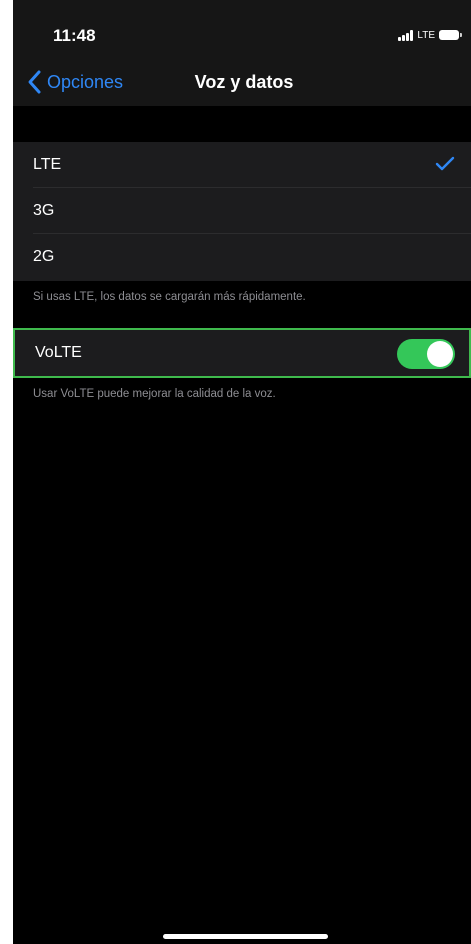 The height and width of the screenshot is (944, 471). I want to click on network-type: LTE, so click(426, 35).